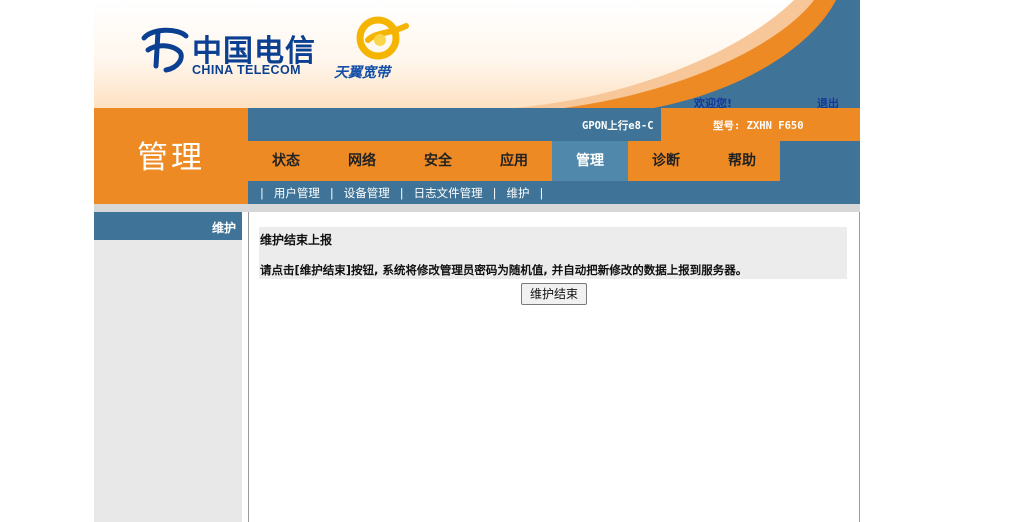 The height and width of the screenshot is (522, 1020). Describe the element at coordinates (514, 161) in the screenshot. I see `tab-application: 应用` at that location.